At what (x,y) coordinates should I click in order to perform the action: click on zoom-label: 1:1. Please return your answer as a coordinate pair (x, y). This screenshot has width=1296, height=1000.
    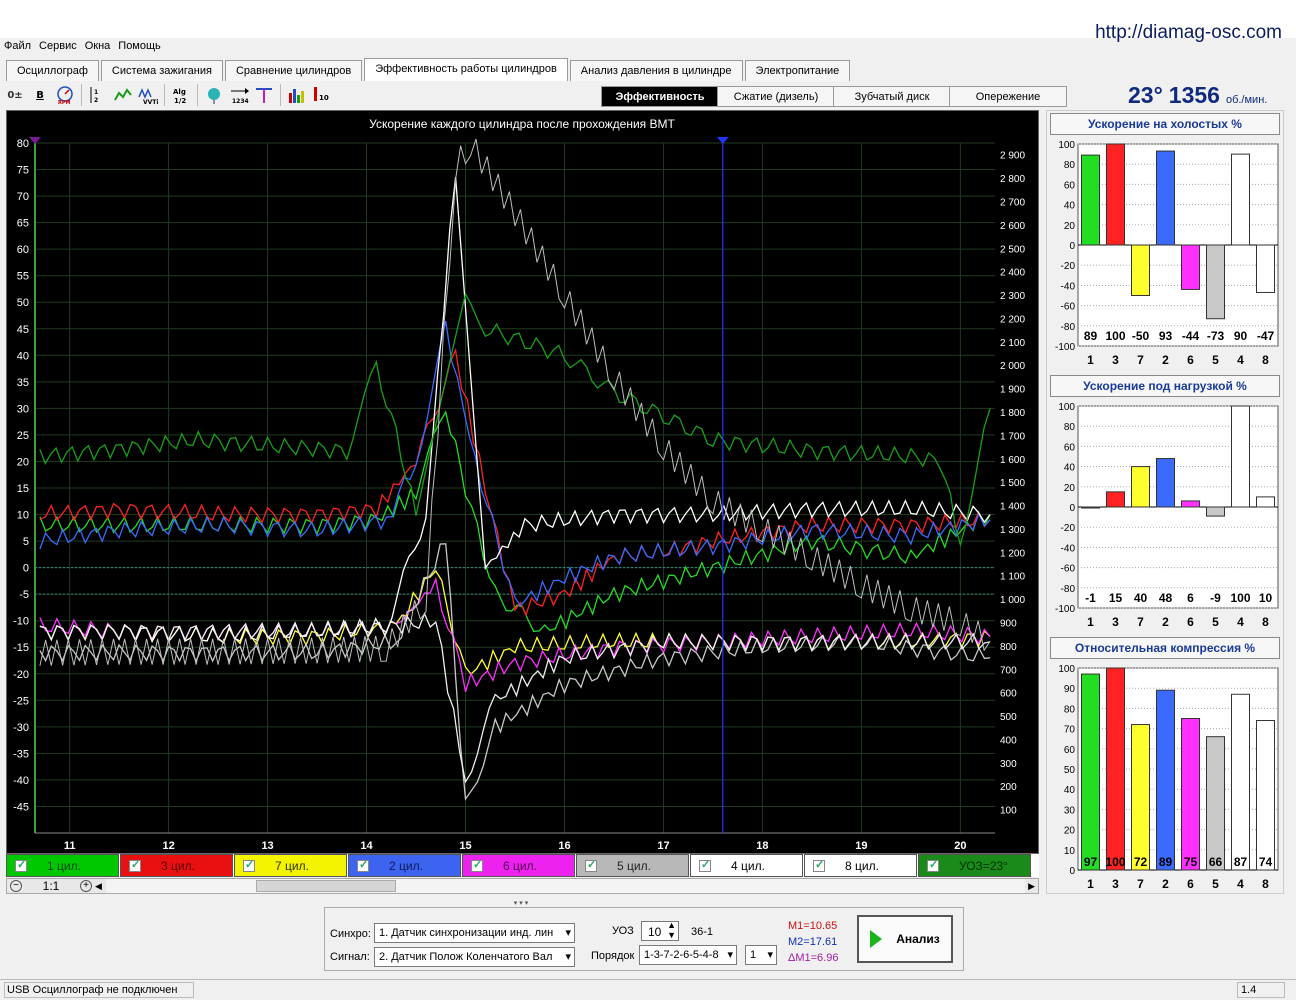
    Looking at the image, I should click on (51, 886).